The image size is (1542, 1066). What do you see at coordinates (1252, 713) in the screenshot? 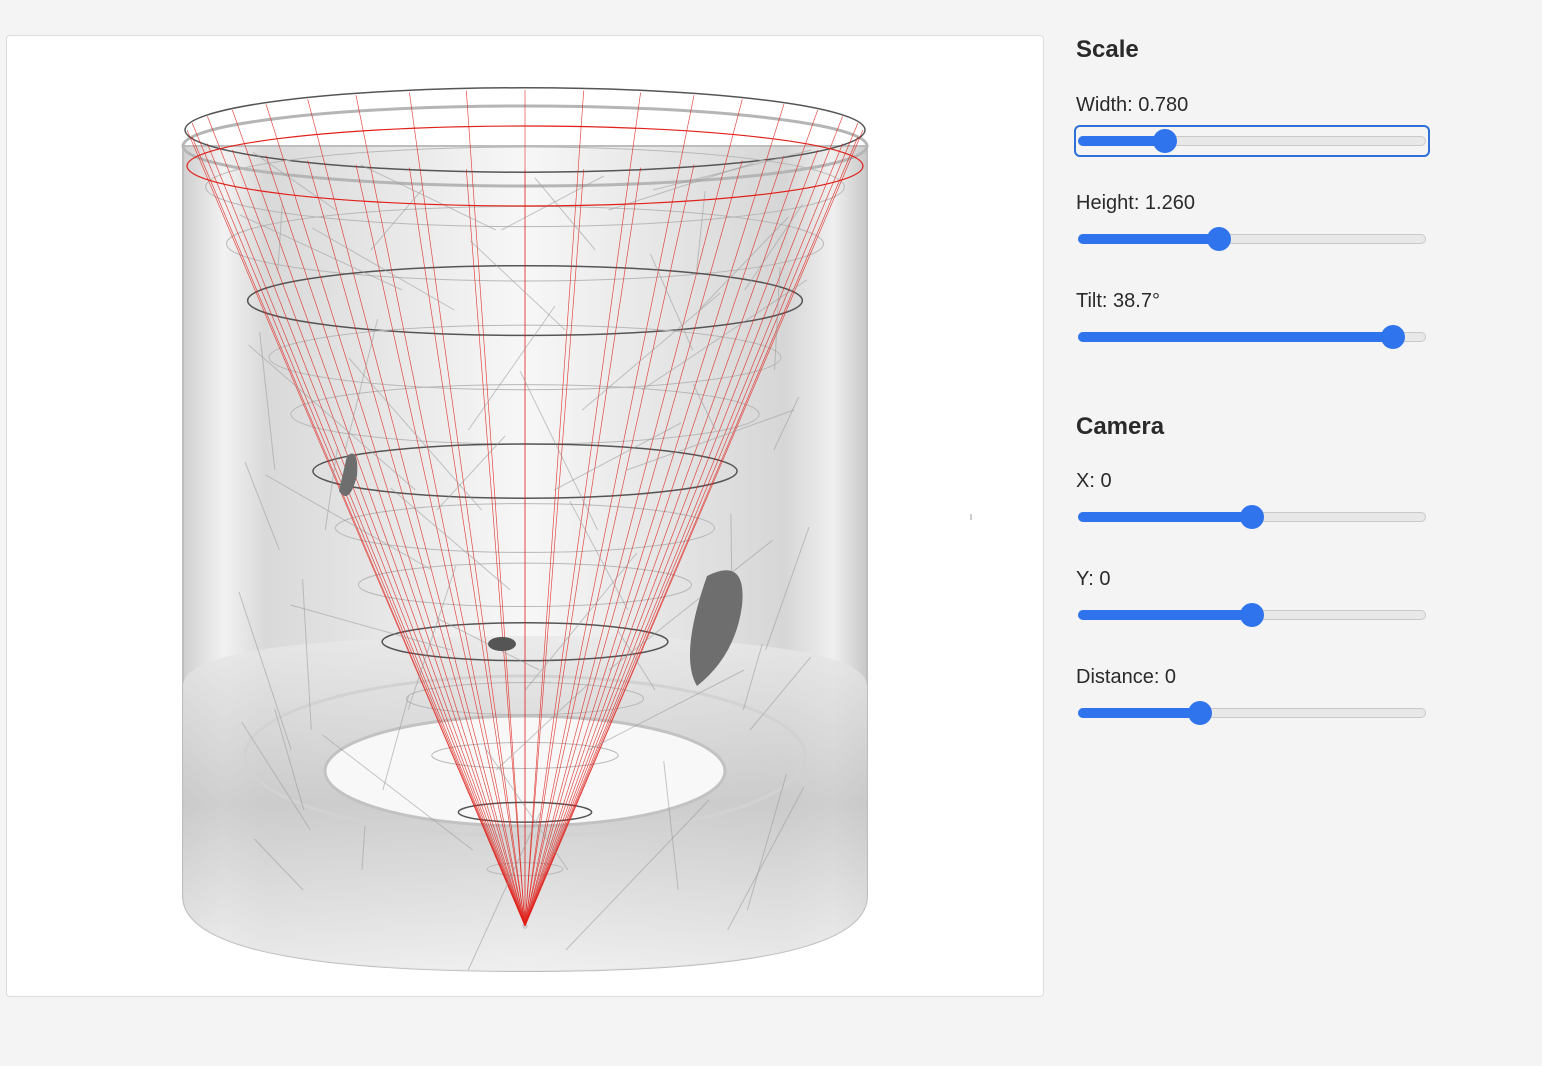
I see `camera-distance-slider` at bounding box center [1252, 713].